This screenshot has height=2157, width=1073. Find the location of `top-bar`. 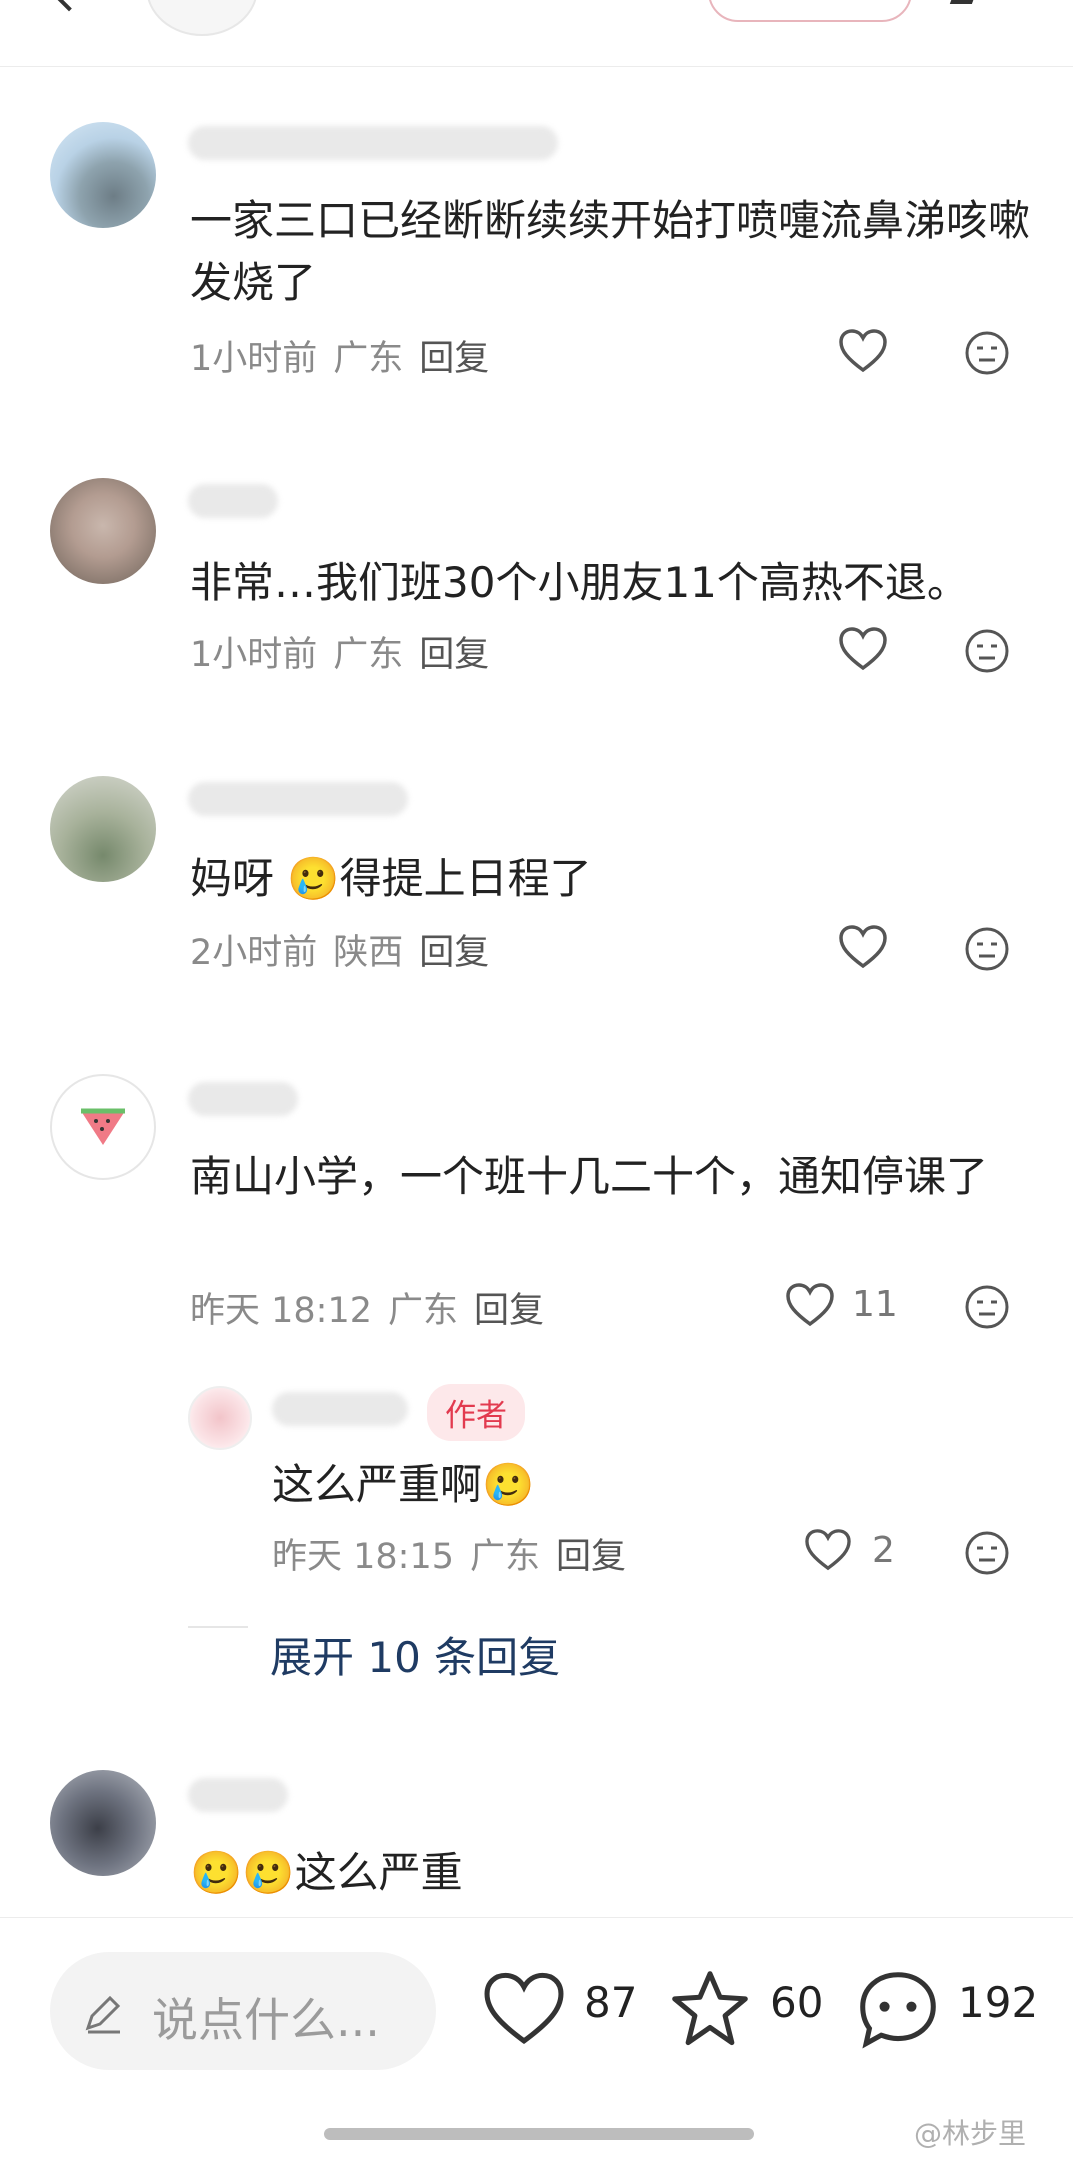

top-bar is located at coordinates (536, 33).